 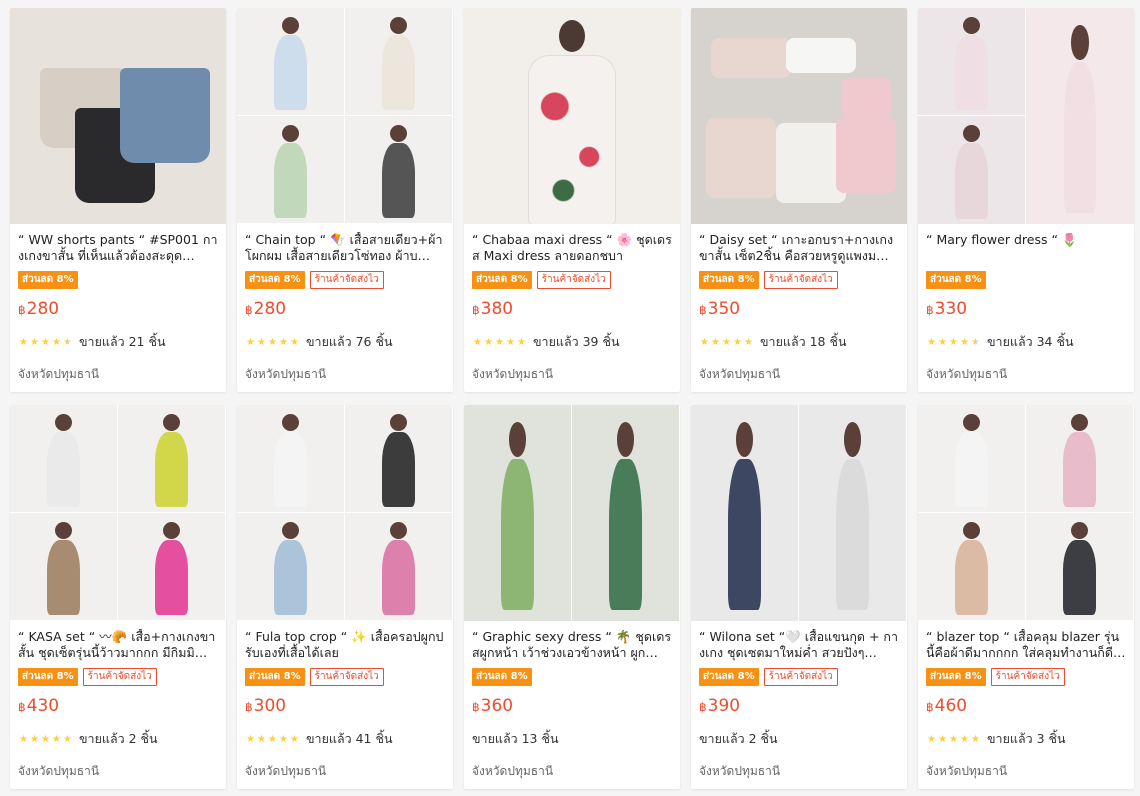 What do you see at coordinates (546, 342) in the screenshot?
I see `rating-sold-row: ★ ★ ★ ★ ★ ขายแล้ว 39 ชิ้น` at bounding box center [546, 342].